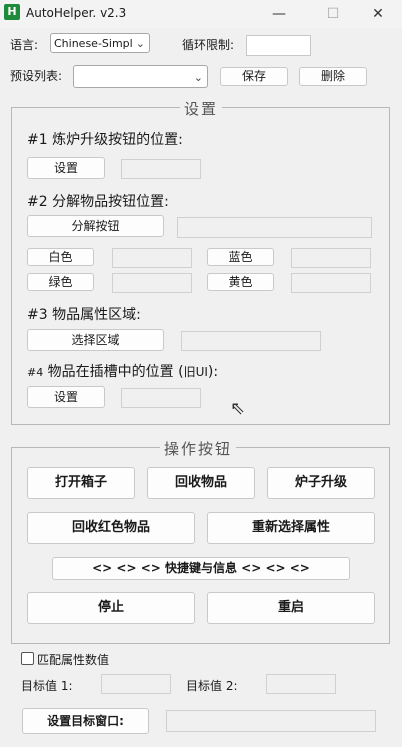 This screenshot has height=747, width=402. I want to click on language-select: Chinese-Simpl ⌄, so click(100, 43).